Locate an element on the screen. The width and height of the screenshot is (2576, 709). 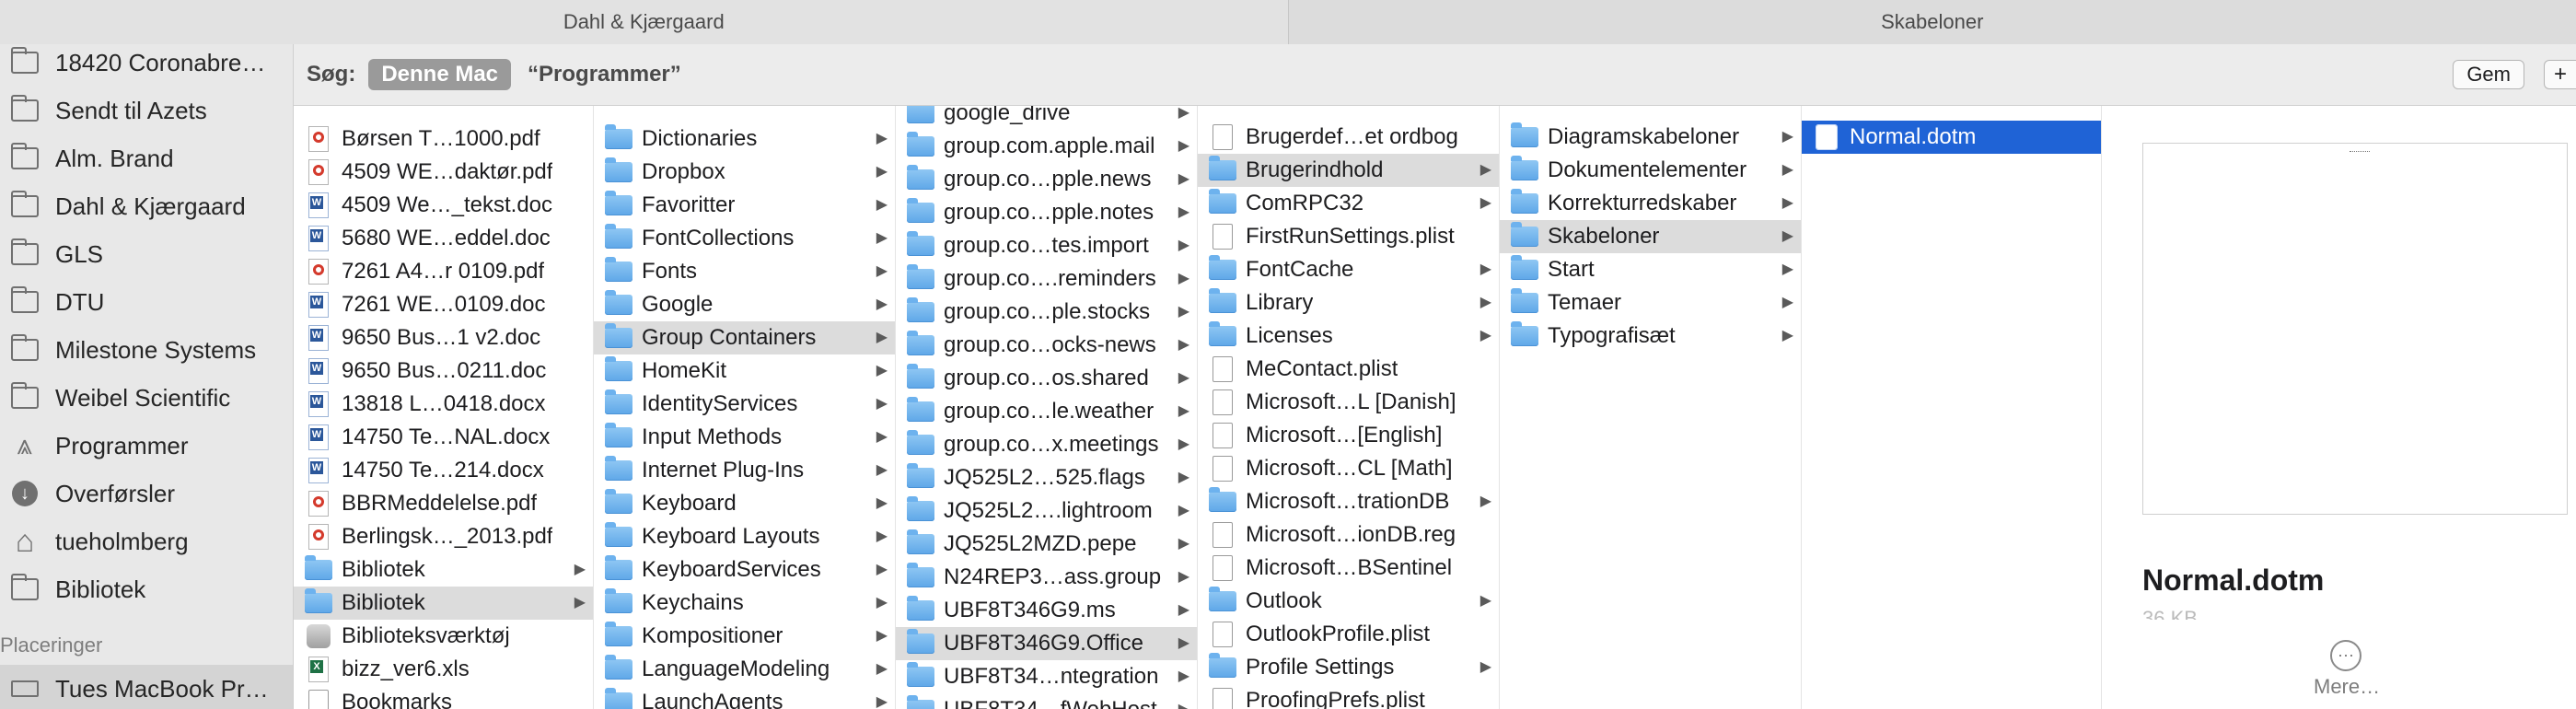
file-row: Internet Plug-Ins ▶ is located at coordinates (744, 471).